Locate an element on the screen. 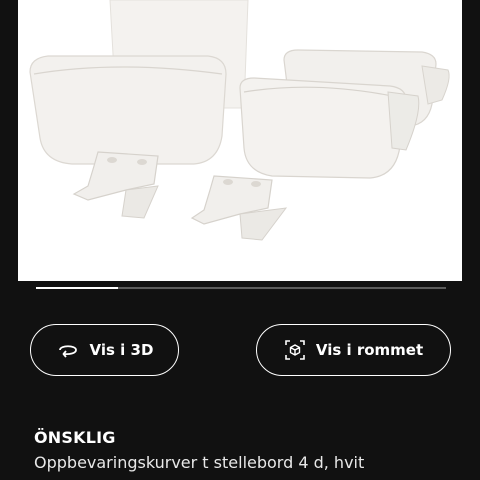  view-in-room-button: Vis i rommet is located at coordinates (353, 350).